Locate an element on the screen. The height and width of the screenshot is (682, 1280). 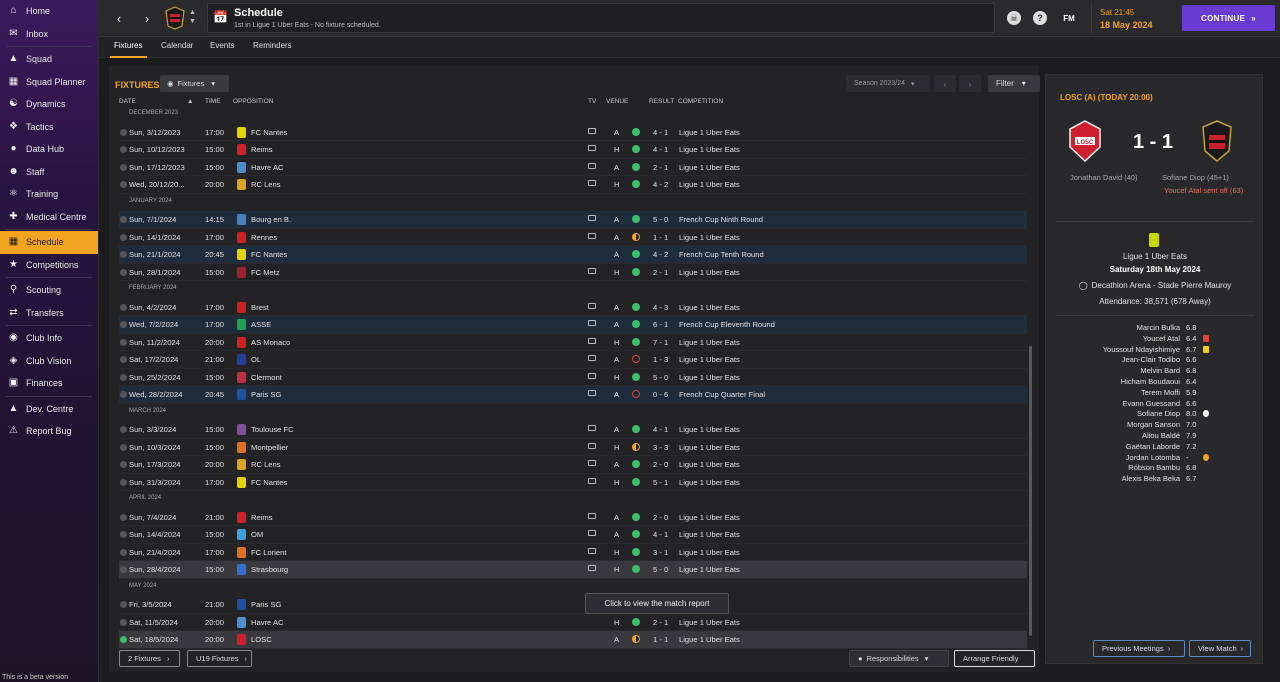
fm-menu-button: FM is located at coordinates (1069, 18).